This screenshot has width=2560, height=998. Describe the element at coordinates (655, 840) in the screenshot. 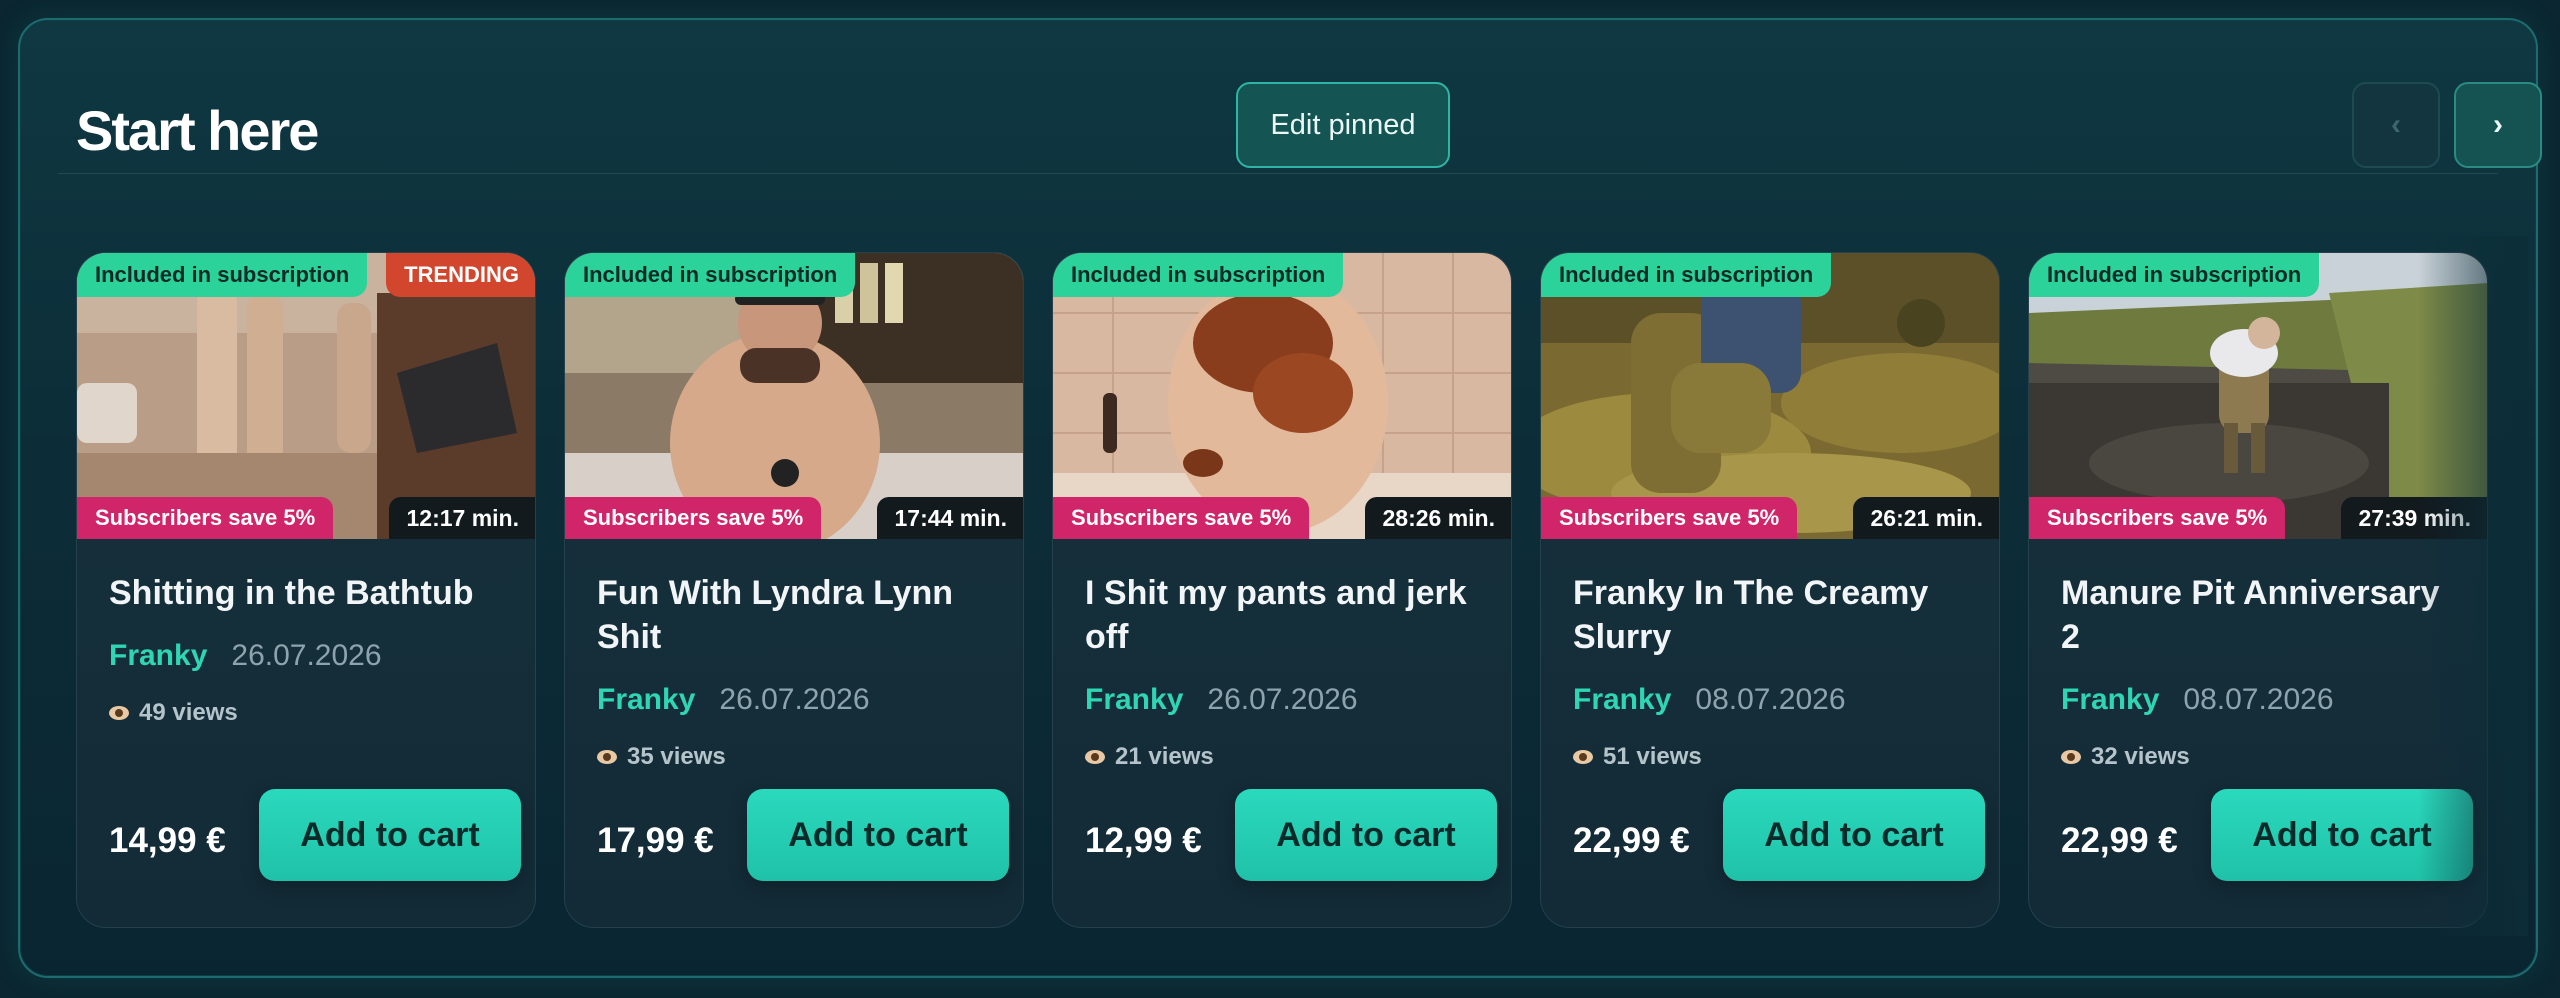

I see `price: 17,99 €` at that location.